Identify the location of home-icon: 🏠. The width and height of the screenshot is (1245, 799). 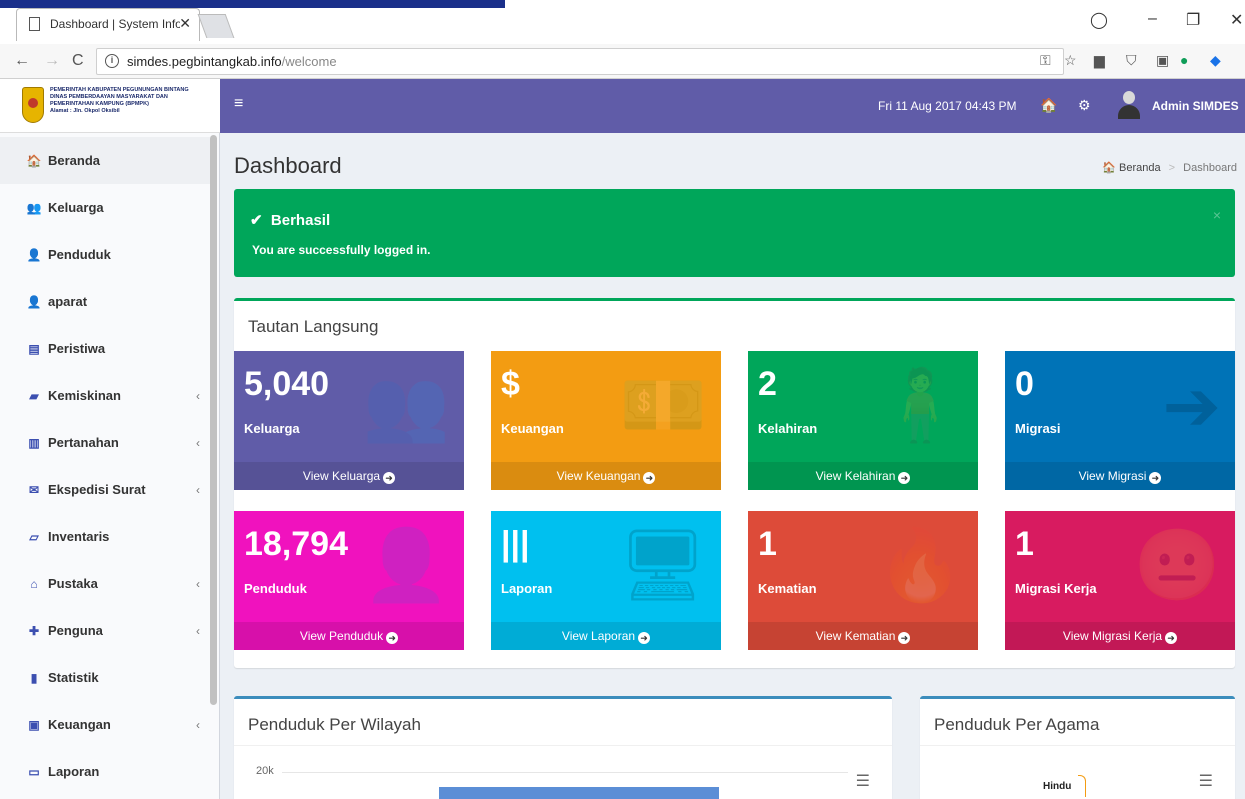
(1048, 105).